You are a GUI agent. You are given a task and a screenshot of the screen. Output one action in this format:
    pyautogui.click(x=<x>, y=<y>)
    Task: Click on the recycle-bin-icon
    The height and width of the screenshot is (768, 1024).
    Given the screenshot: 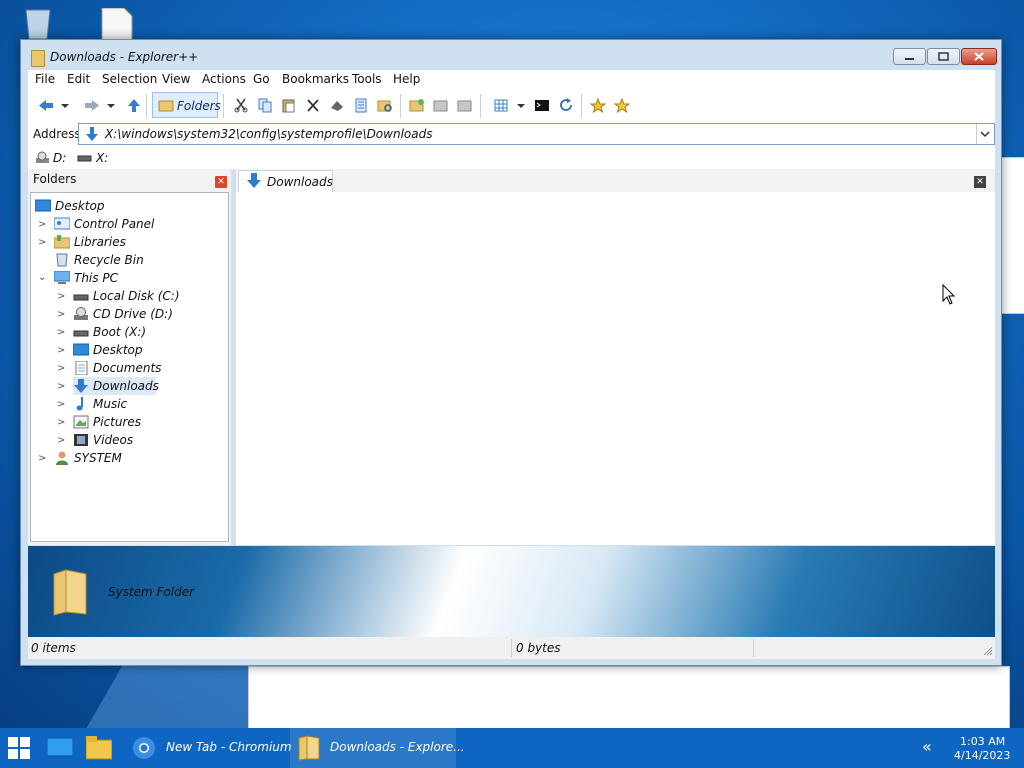 What is the action you would take?
    pyautogui.click(x=62, y=260)
    